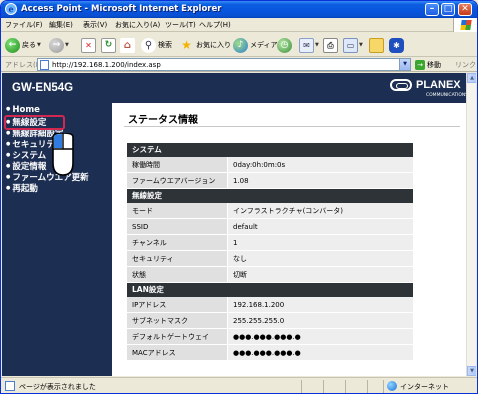 Image resolution: width=478 pixels, height=394 pixels. Describe the element at coordinates (23, 110) in the screenshot. I see `sidebar-item-home: Home` at that location.